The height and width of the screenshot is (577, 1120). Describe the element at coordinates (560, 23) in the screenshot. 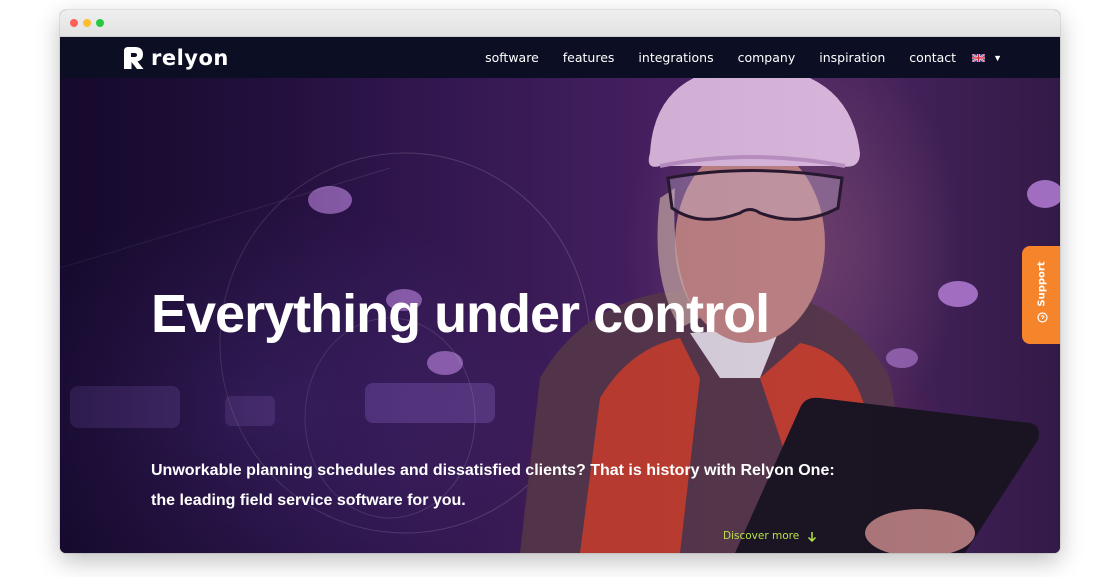

I see `browser-titlebar` at that location.